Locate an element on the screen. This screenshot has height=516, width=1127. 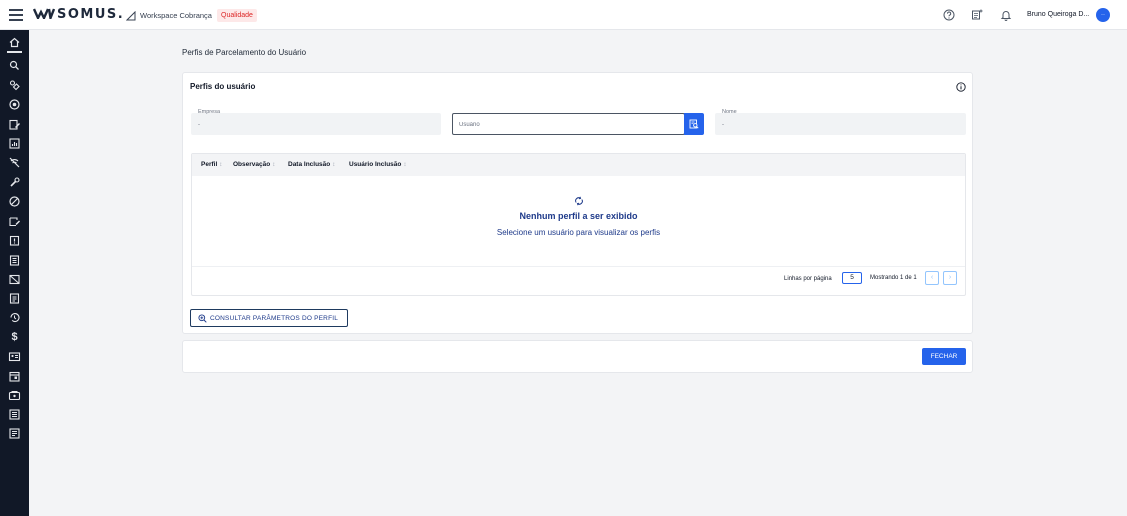
page-title: Perfis de Parcelamento do Usuário is located at coordinates (244, 52).